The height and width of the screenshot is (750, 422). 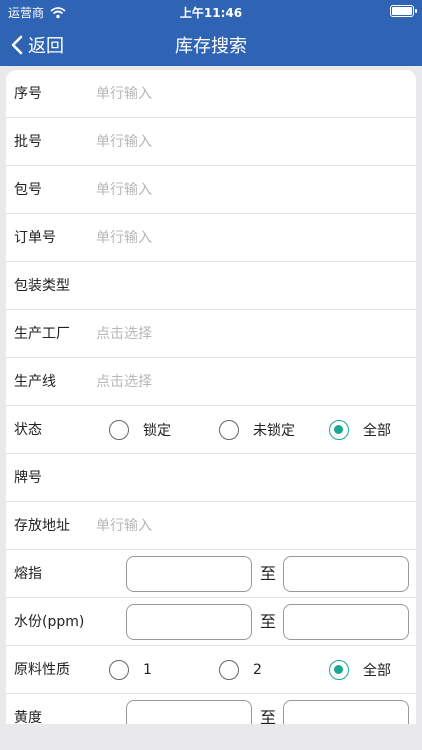 What do you see at coordinates (28, 478) in the screenshot?
I see `brand-label: 牌号` at bounding box center [28, 478].